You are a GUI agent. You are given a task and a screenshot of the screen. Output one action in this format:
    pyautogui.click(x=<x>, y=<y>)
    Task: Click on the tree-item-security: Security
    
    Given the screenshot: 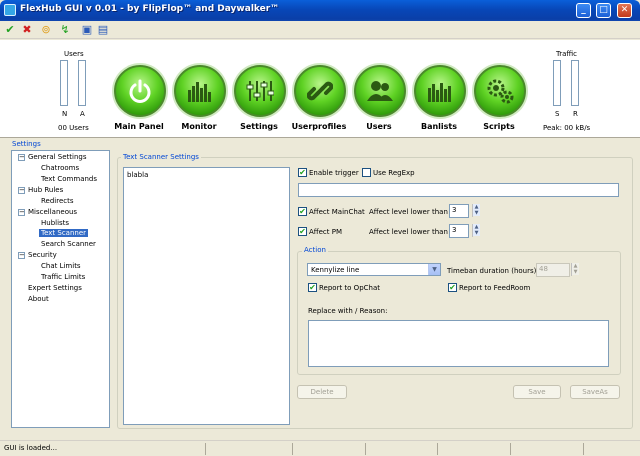 What is the action you would take?
    pyautogui.click(x=42, y=255)
    